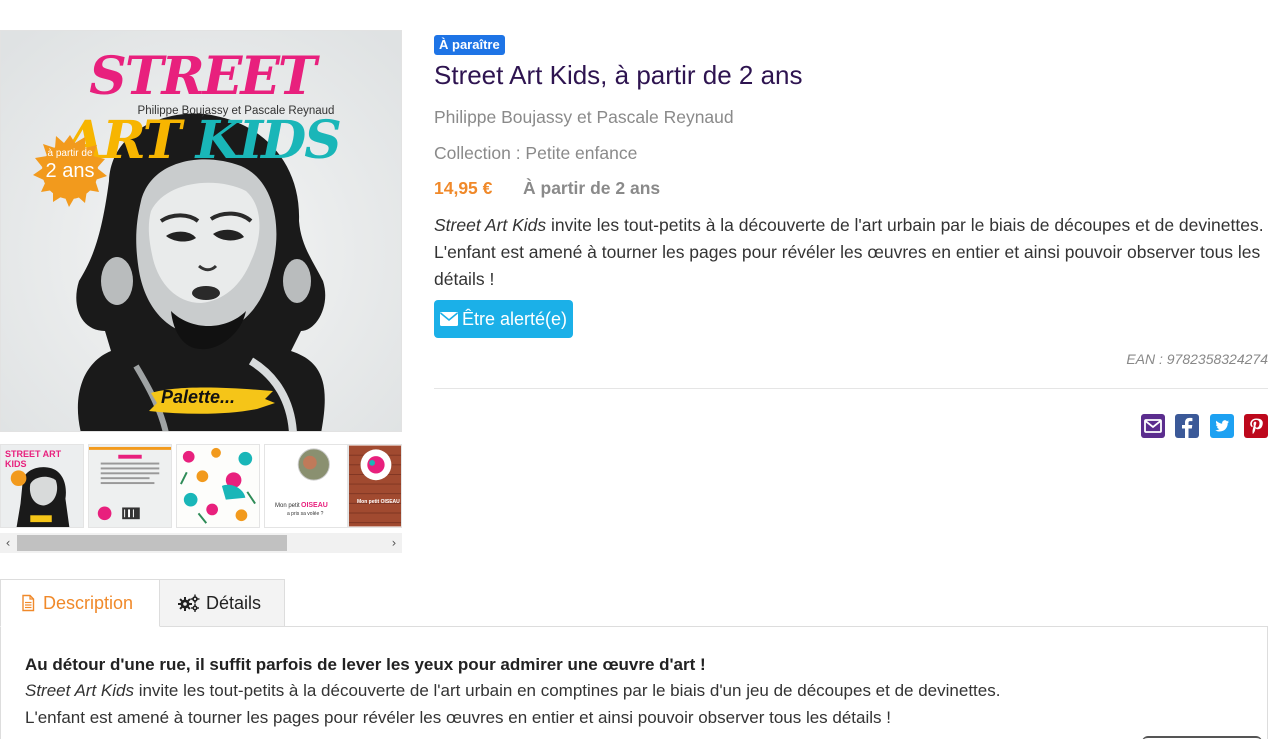 The height and width of the screenshot is (739, 1269). I want to click on cover-age-badge: à partir de 2 ans, so click(70, 165).